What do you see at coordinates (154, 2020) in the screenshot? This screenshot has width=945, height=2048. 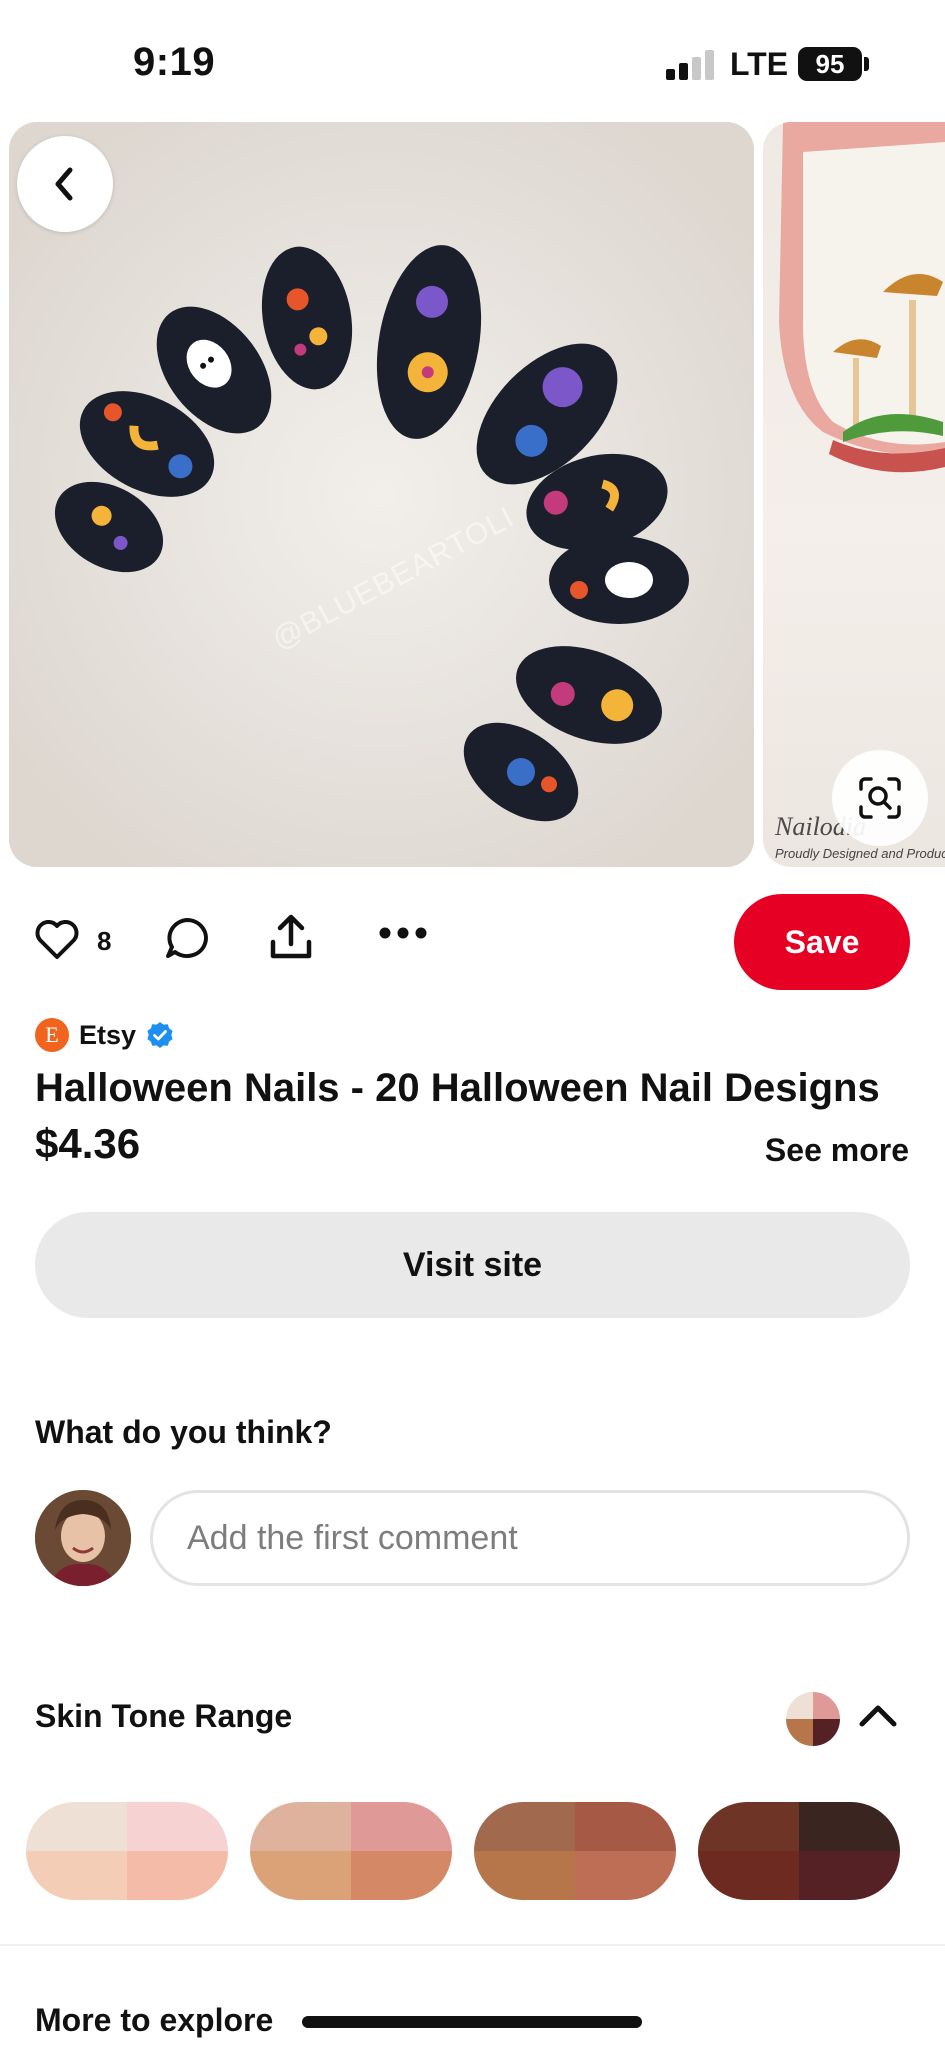 I see `more-to-explore-heading: More to explore` at bounding box center [154, 2020].